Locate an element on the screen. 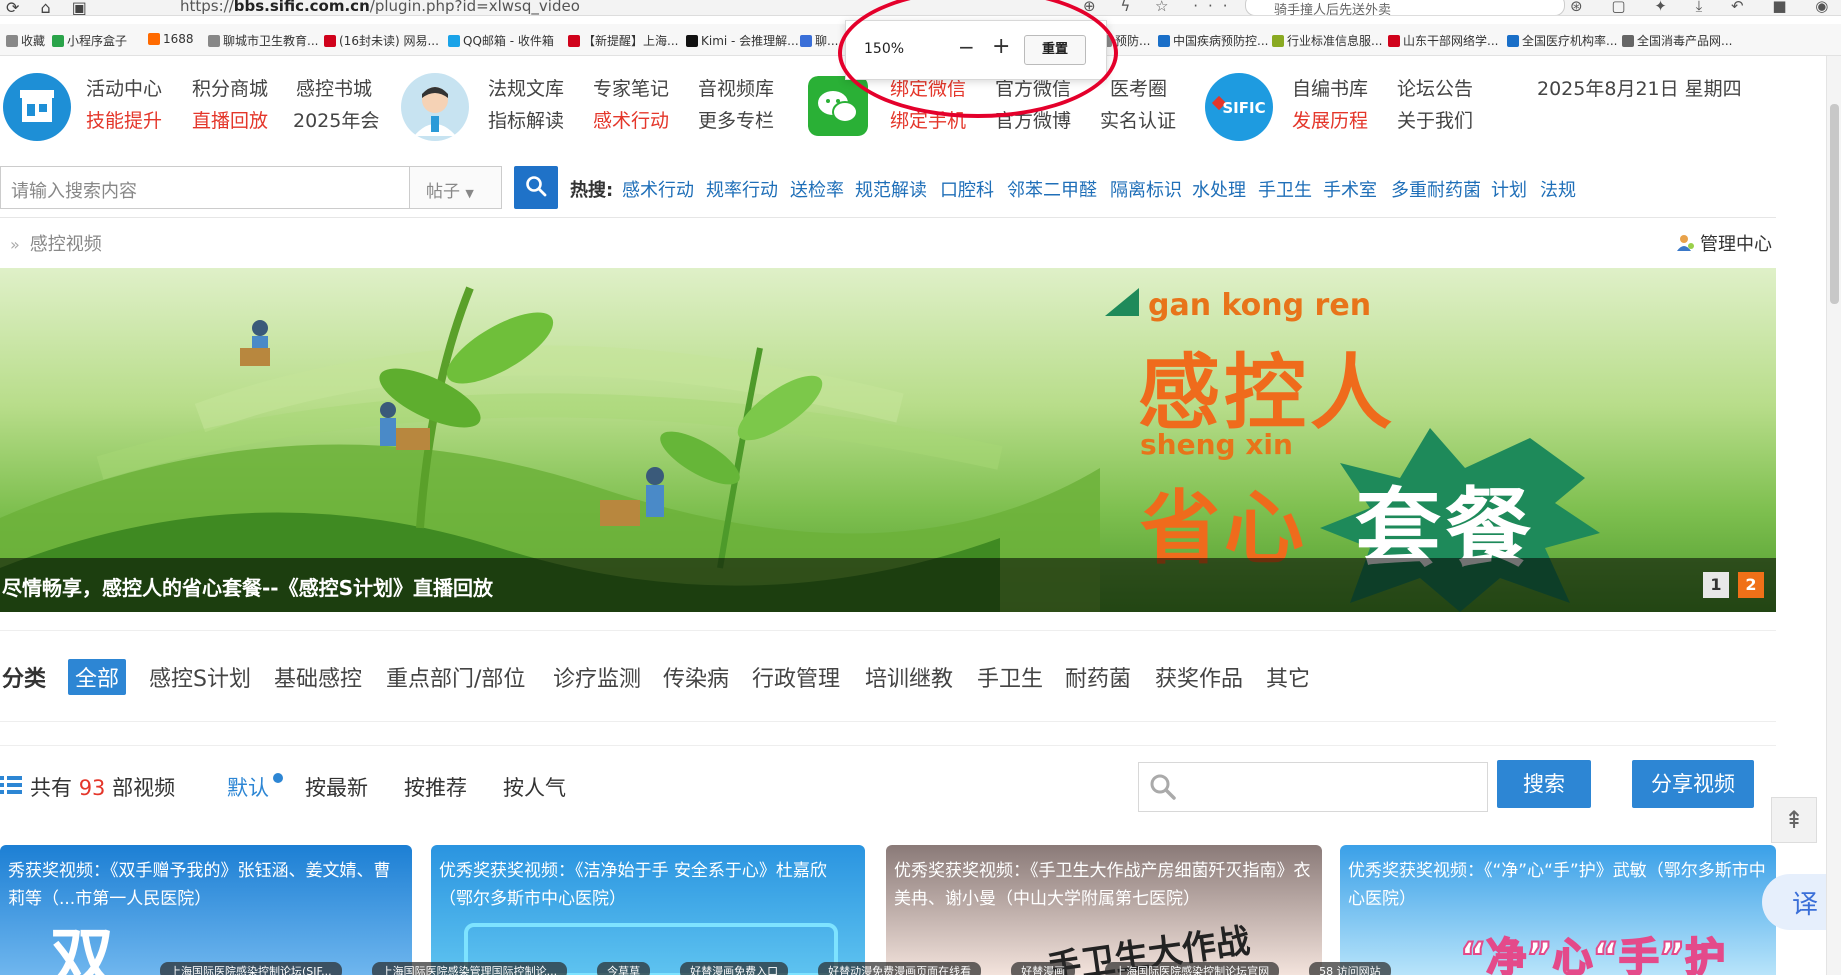  nav-about-us: 关于我们 is located at coordinates (1435, 119).